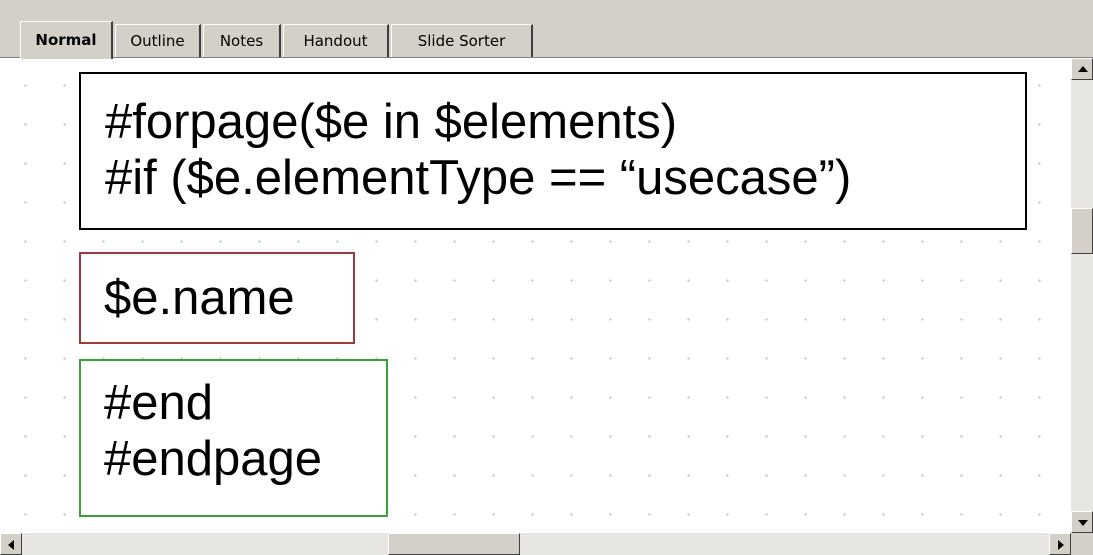 This screenshot has width=1093, height=555. Describe the element at coordinates (66, 40) in the screenshot. I see `tab-normal: Normal` at that location.